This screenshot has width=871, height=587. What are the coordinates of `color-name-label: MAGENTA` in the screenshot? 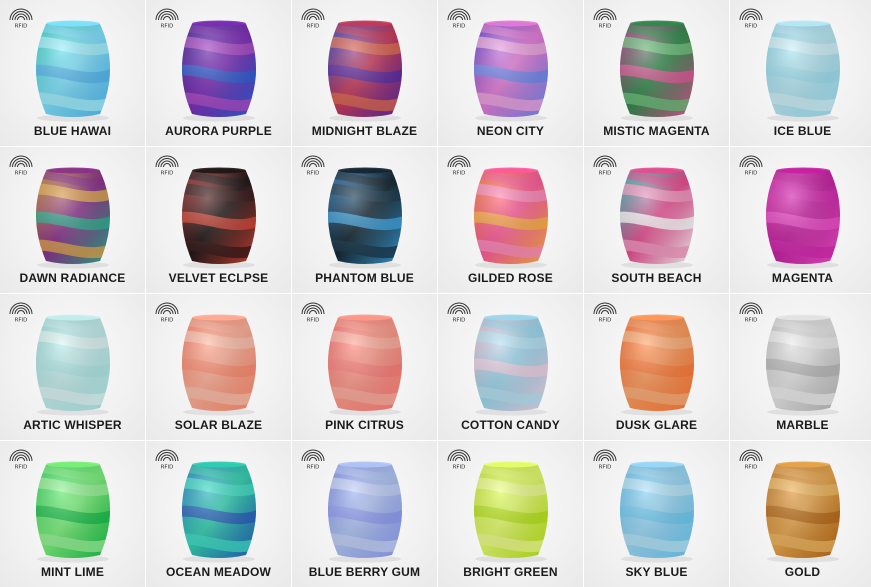 It's located at (802, 278).